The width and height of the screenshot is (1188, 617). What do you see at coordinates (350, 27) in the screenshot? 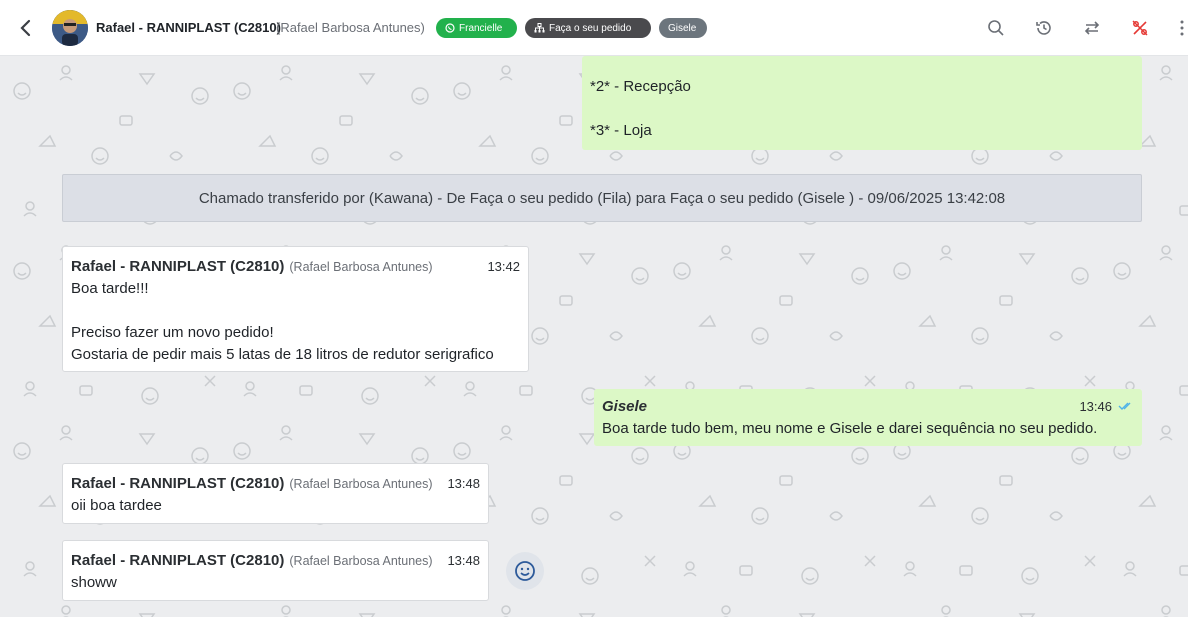
I see `contact-subtitle: (Rafael Barbosa Antunes)` at bounding box center [350, 27].